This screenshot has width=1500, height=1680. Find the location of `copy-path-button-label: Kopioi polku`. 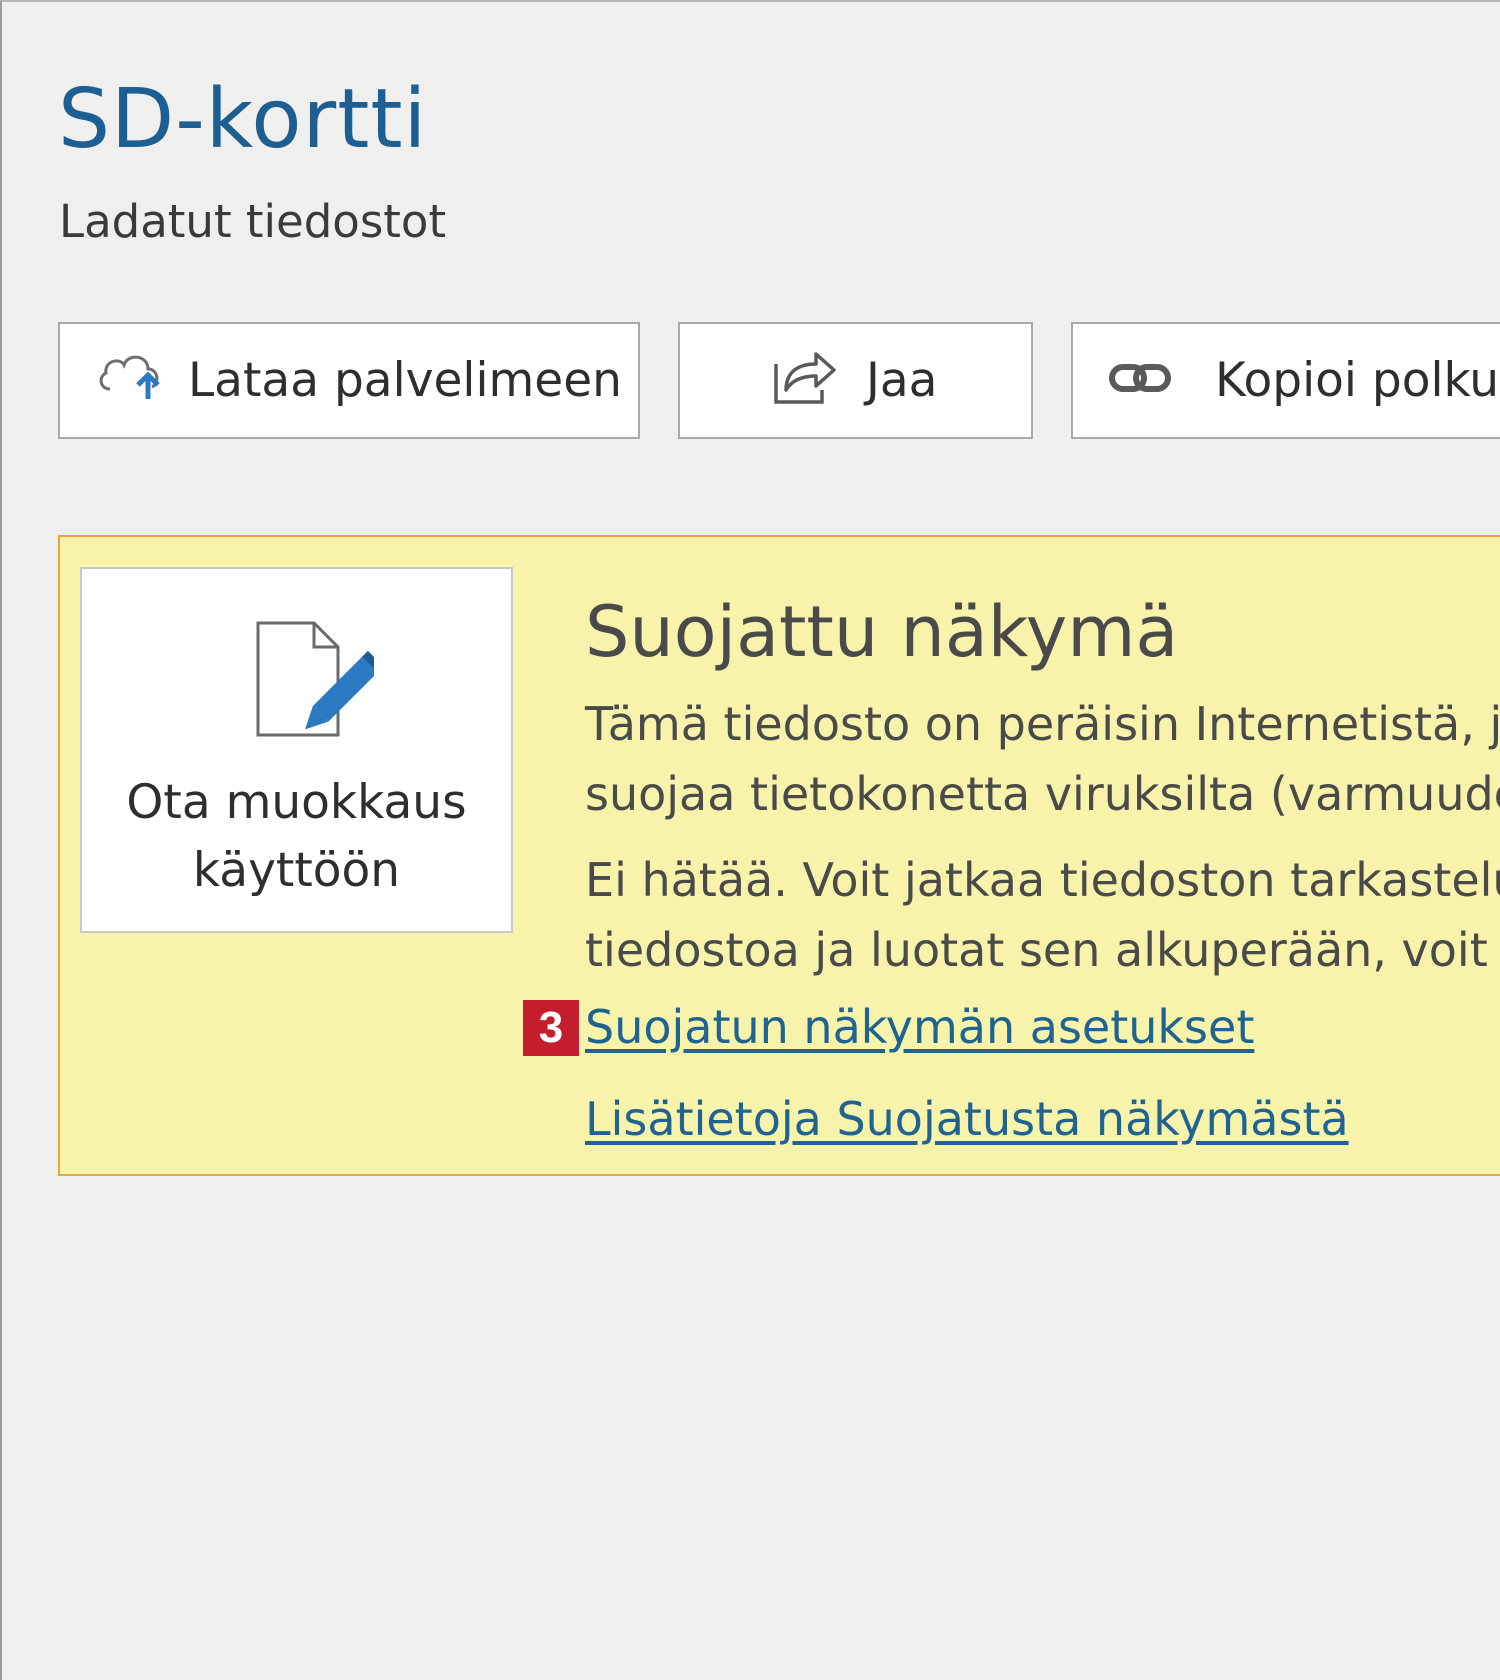

copy-path-button-label: Kopioi polku is located at coordinates (1357, 380).